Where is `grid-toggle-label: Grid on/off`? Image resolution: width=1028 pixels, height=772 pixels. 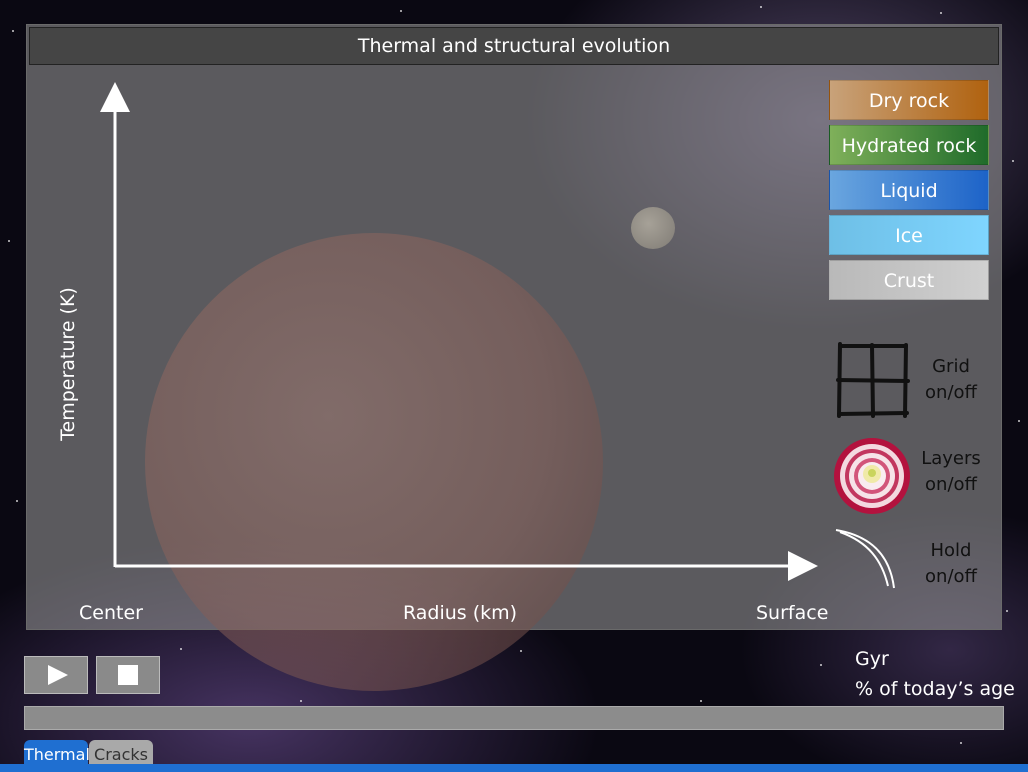 grid-toggle-label: Grid on/off is located at coordinates (951, 379).